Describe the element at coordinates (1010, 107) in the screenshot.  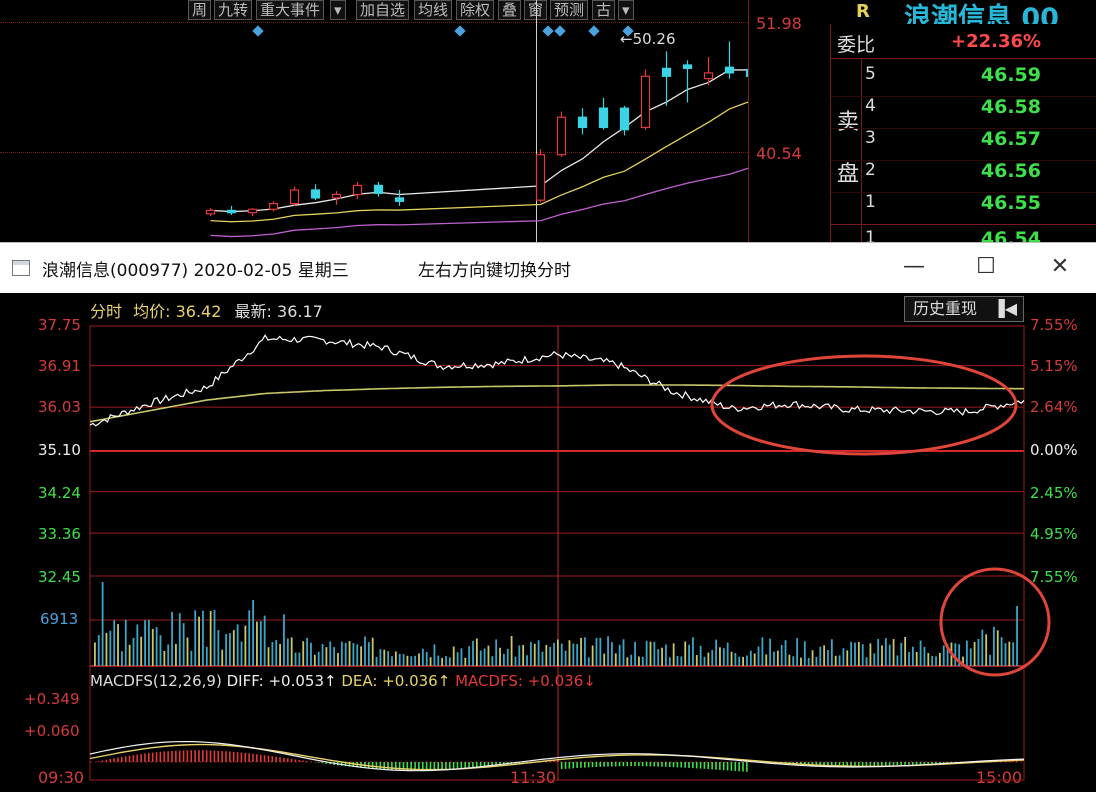
I see `ask-price: 46.58` at that location.